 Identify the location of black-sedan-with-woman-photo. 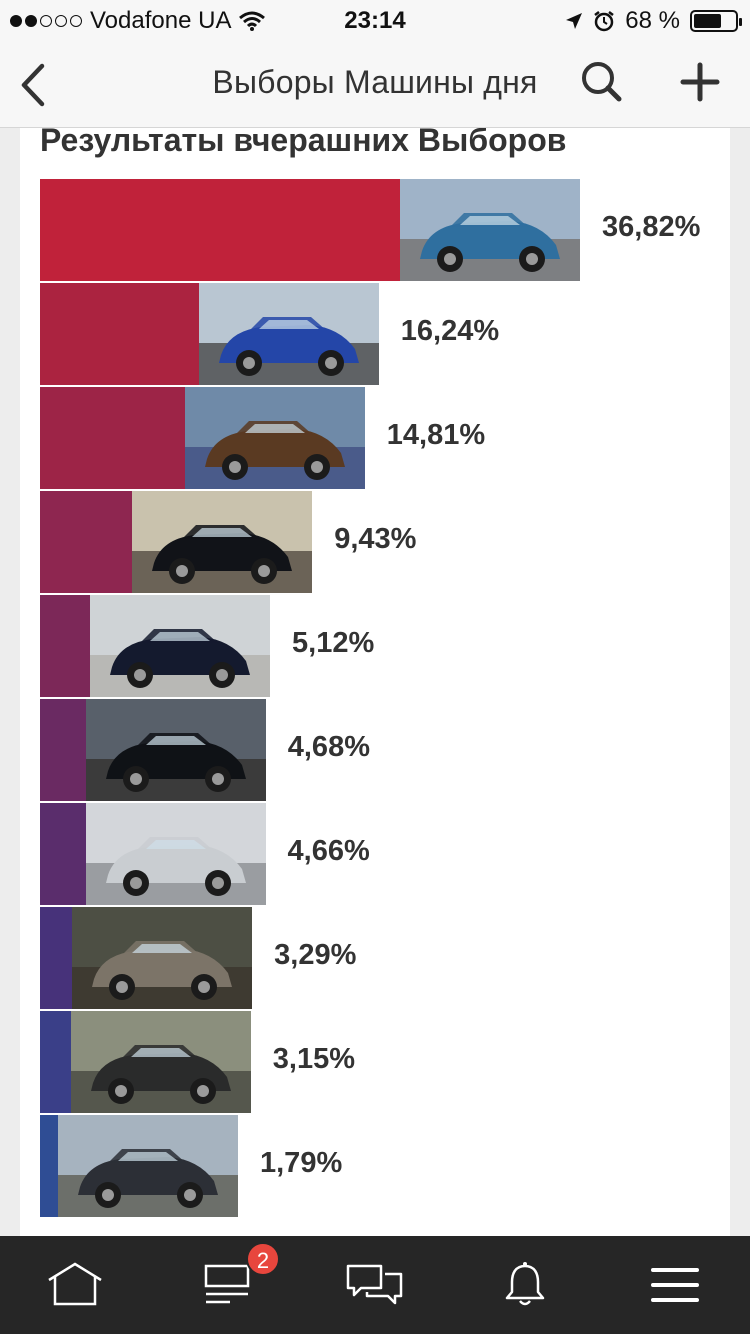
(222, 542).